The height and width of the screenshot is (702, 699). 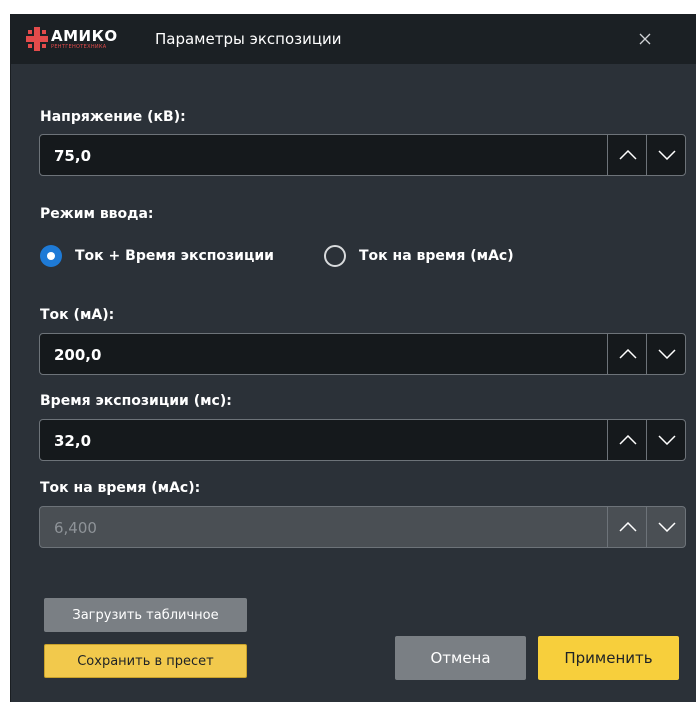 I want to click on mode-current-time-radio: Ток + Время экспозиции, so click(x=157, y=256).